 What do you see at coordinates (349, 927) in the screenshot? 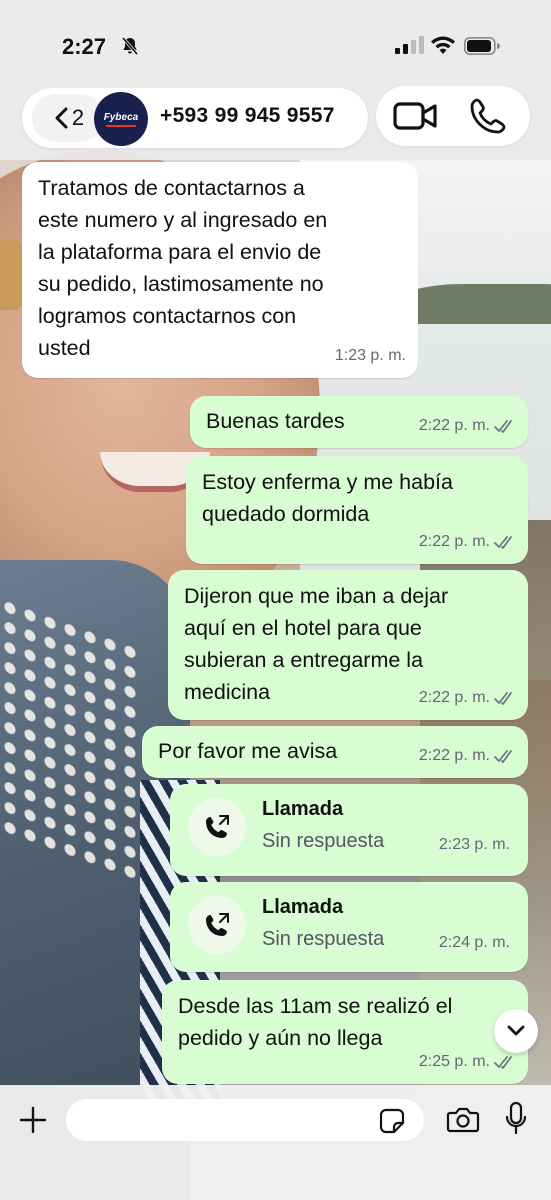
I see `missed-call-card: Llamada Sin respuesta 2:24 p. m.` at bounding box center [349, 927].